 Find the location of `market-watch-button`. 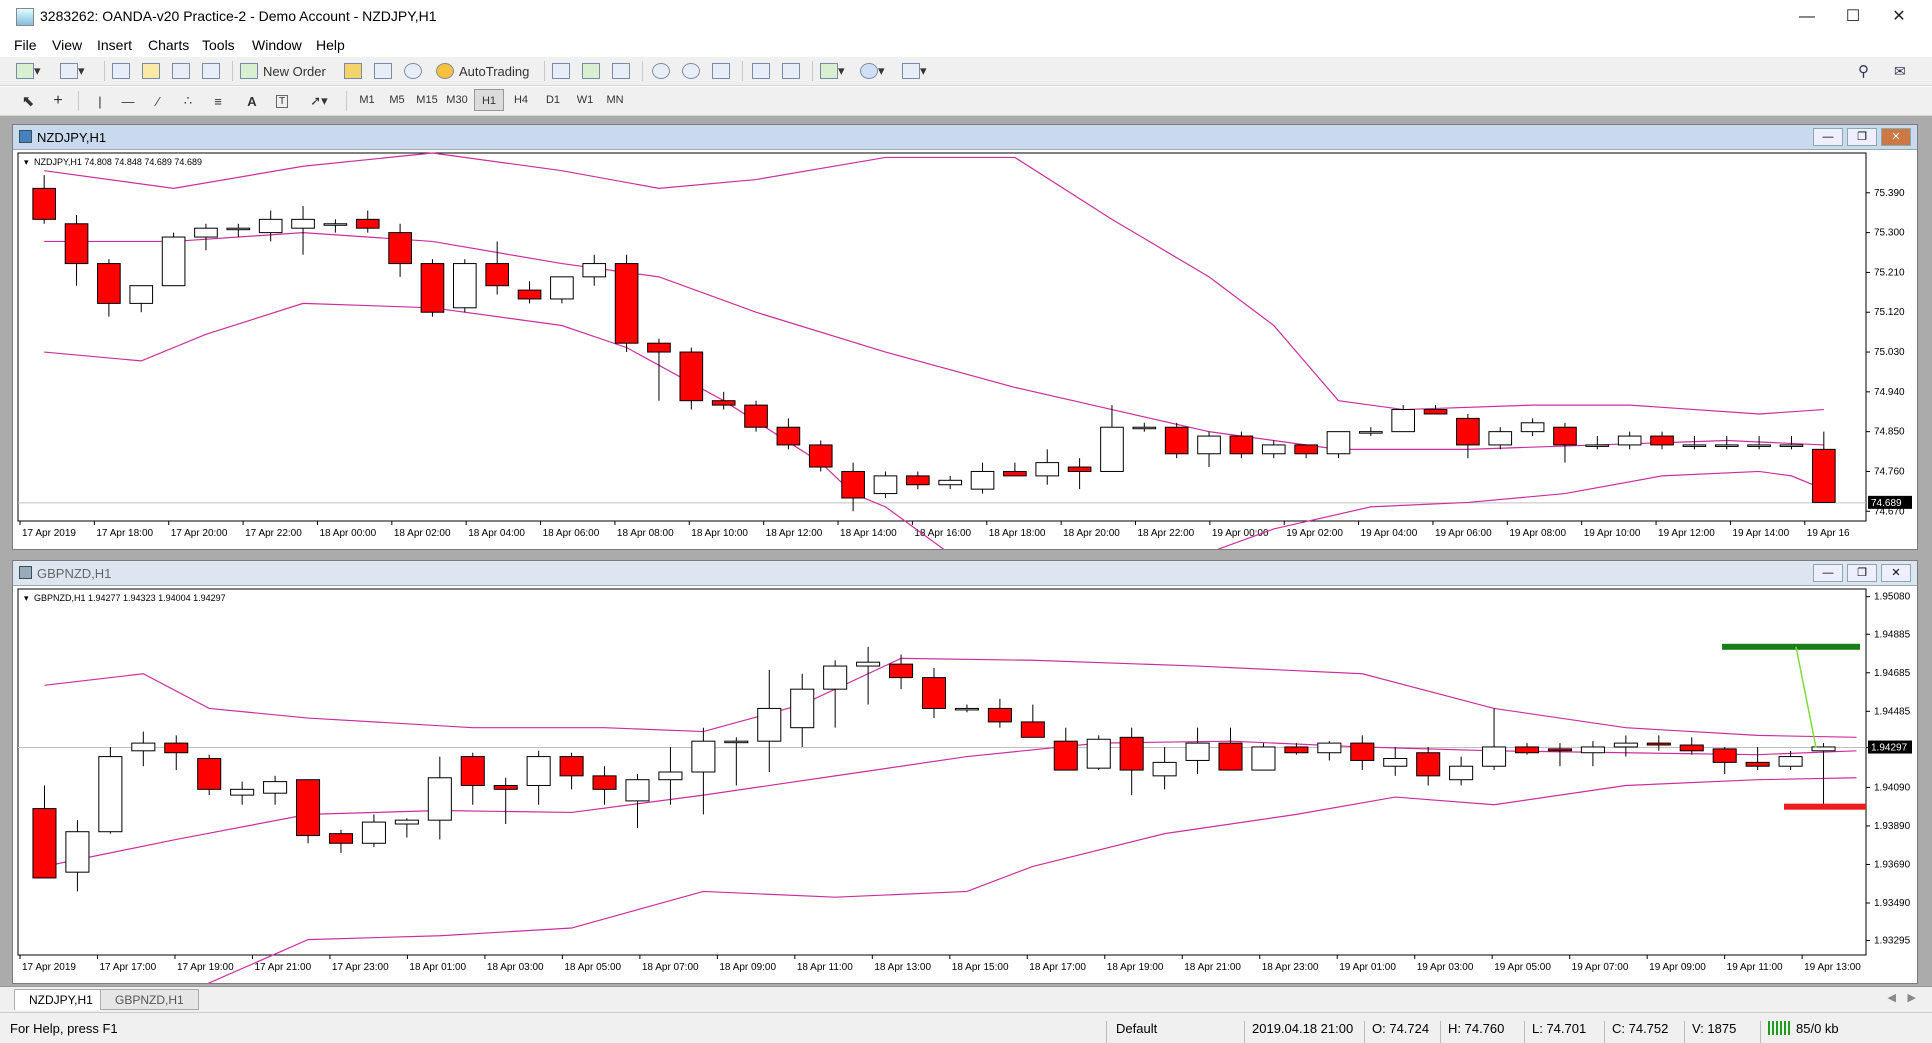

market-watch-button is located at coordinates (121, 71).